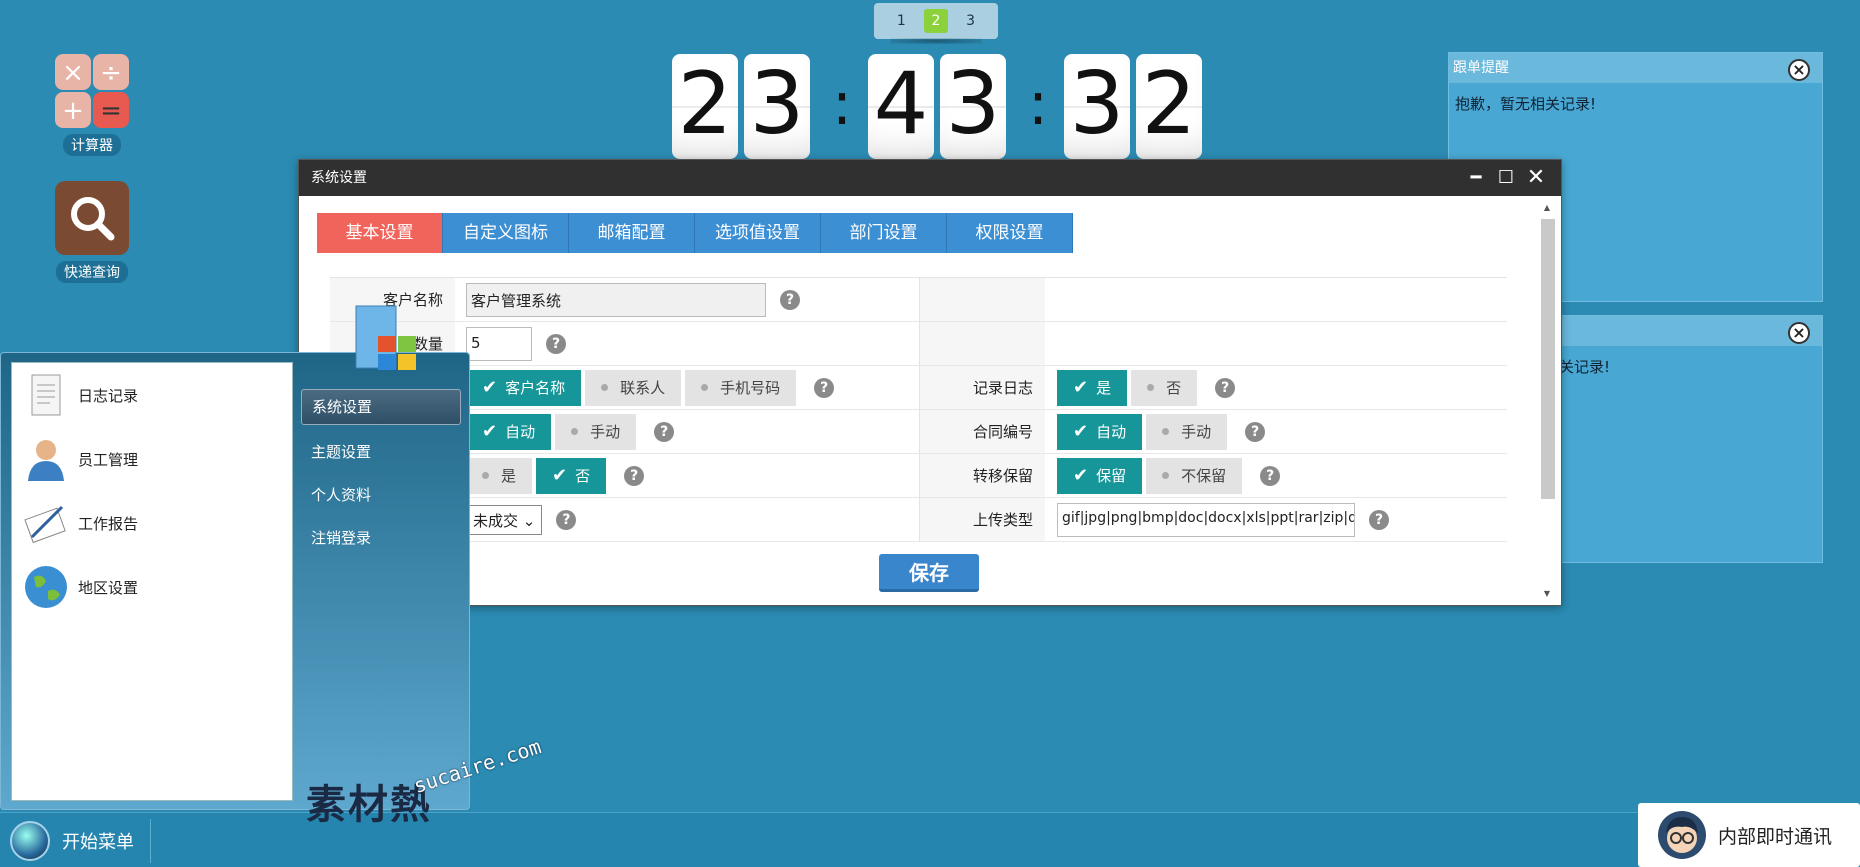 The height and width of the screenshot is (867, 1860). I want to click on start-menu-programs: 日志记录 员工管理 工作报告 地区设置, so click(152, 581).